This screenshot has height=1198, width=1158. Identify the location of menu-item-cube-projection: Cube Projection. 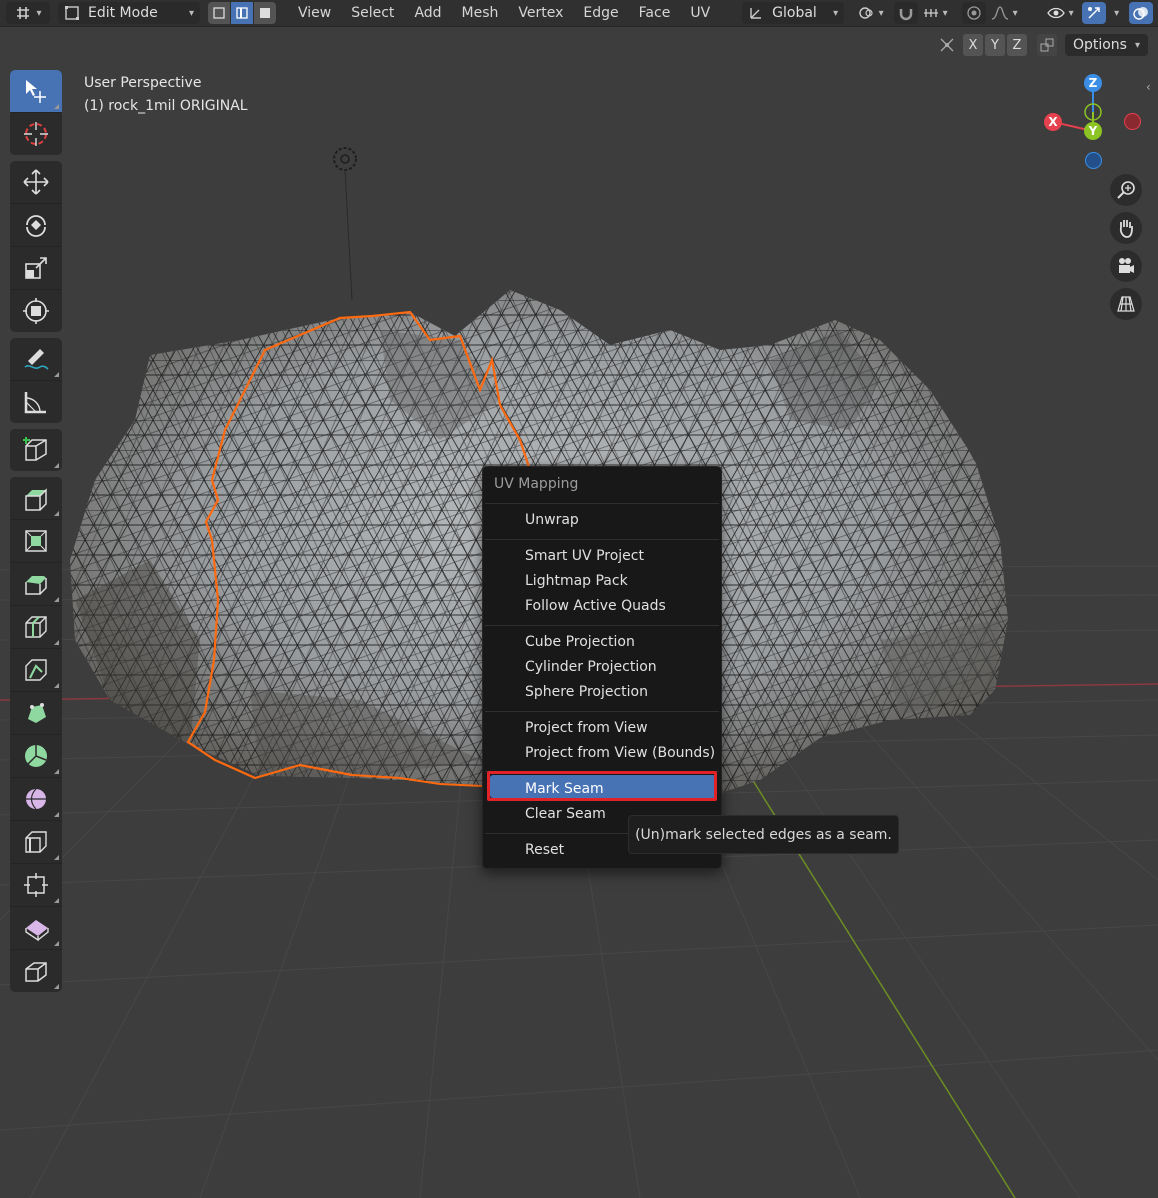
(580, 642).